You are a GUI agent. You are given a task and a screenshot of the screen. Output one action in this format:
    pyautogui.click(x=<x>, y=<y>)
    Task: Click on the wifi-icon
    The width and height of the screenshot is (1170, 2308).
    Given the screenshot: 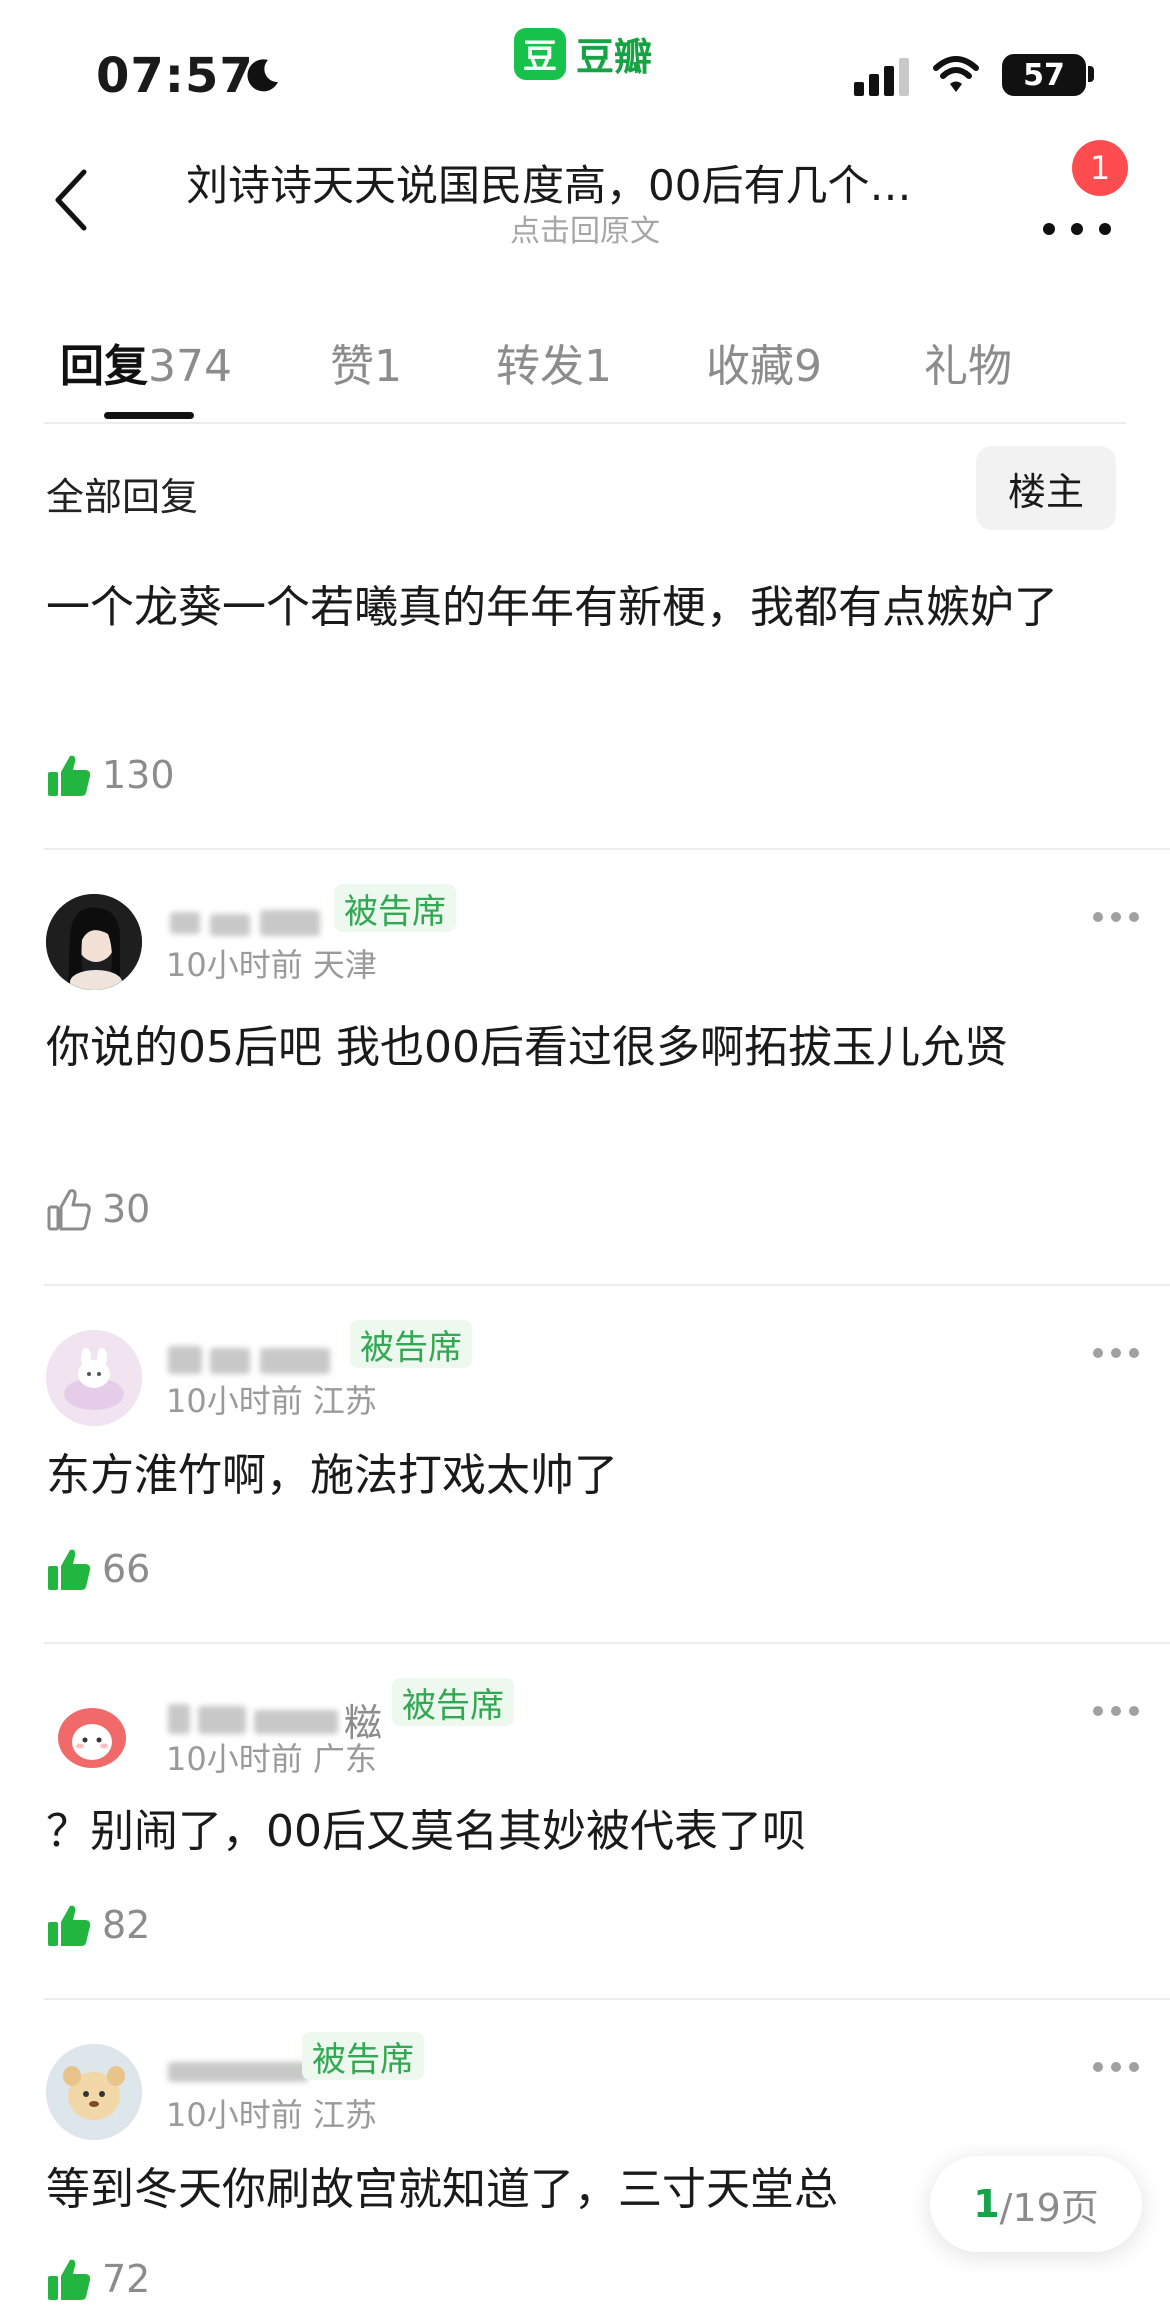 What is the action you would take?
    pyautogui.click(x=956, y=74)
    